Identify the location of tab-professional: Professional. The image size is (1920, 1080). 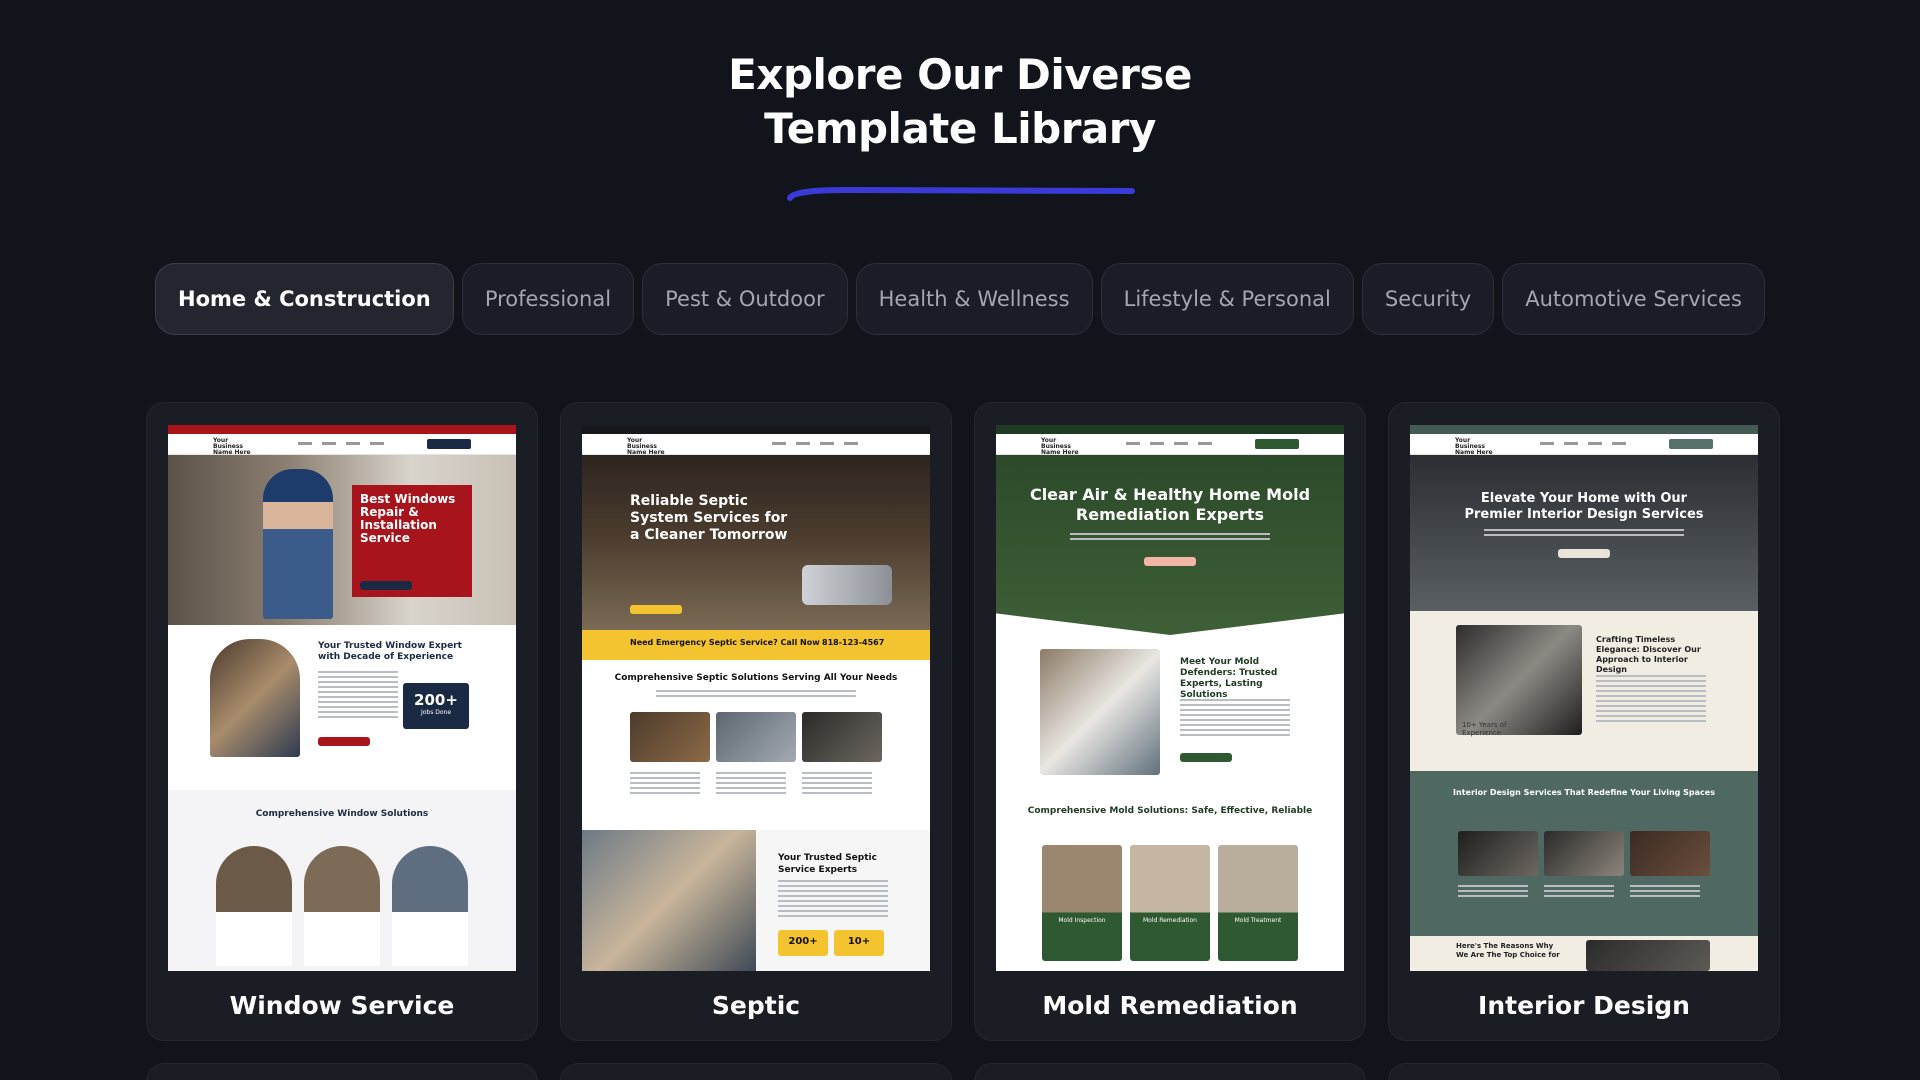
(548, 299).